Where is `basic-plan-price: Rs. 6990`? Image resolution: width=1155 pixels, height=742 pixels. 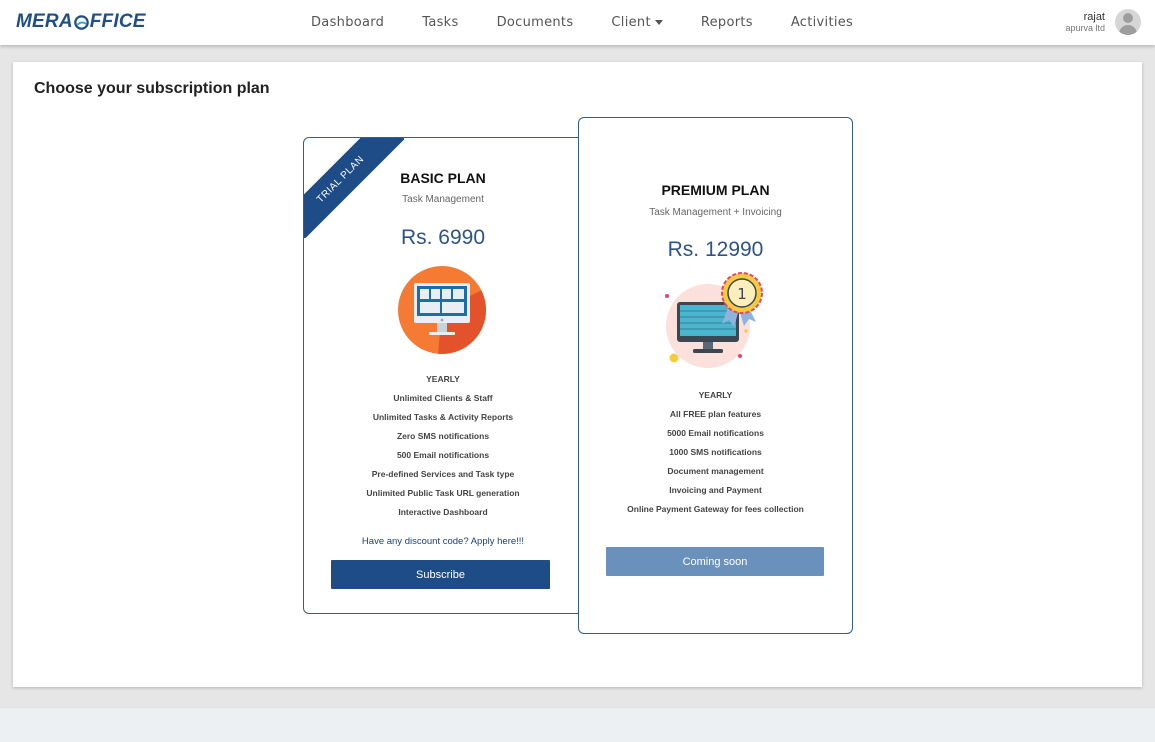
basic-plan-price: Rs. 6990 is located at coordinates (443, 237).